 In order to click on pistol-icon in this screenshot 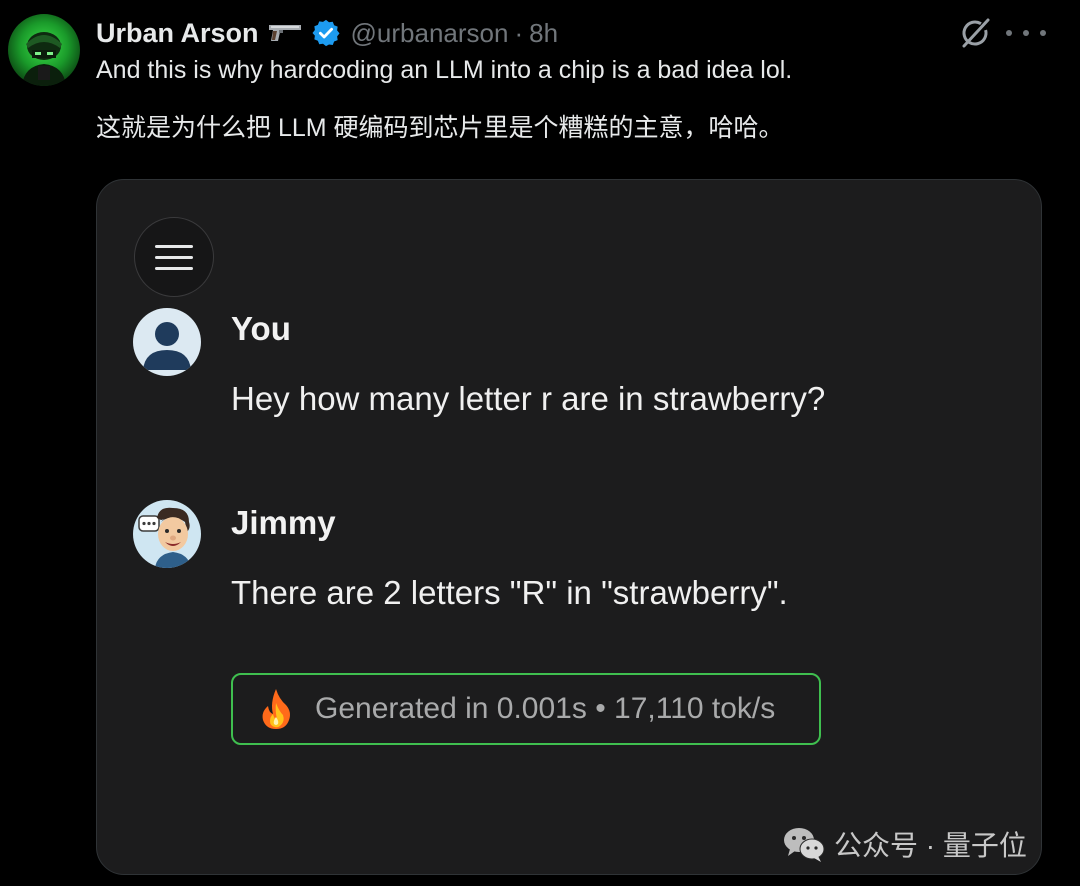, I will do `click(285, 33)`.